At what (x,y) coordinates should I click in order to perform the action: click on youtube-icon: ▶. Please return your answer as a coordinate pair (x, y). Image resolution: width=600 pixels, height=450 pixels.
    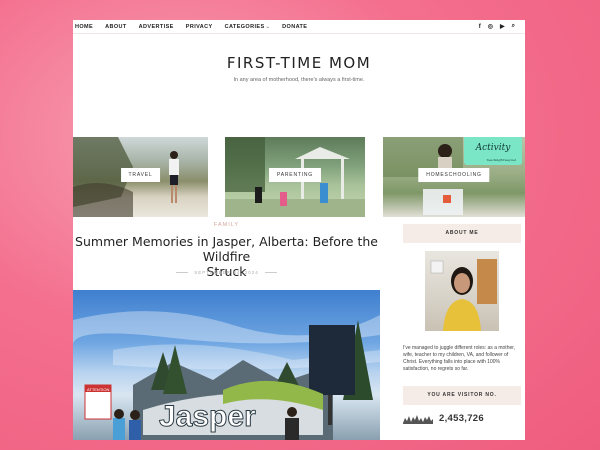
    Looking at the image, I should click on (502, 26).